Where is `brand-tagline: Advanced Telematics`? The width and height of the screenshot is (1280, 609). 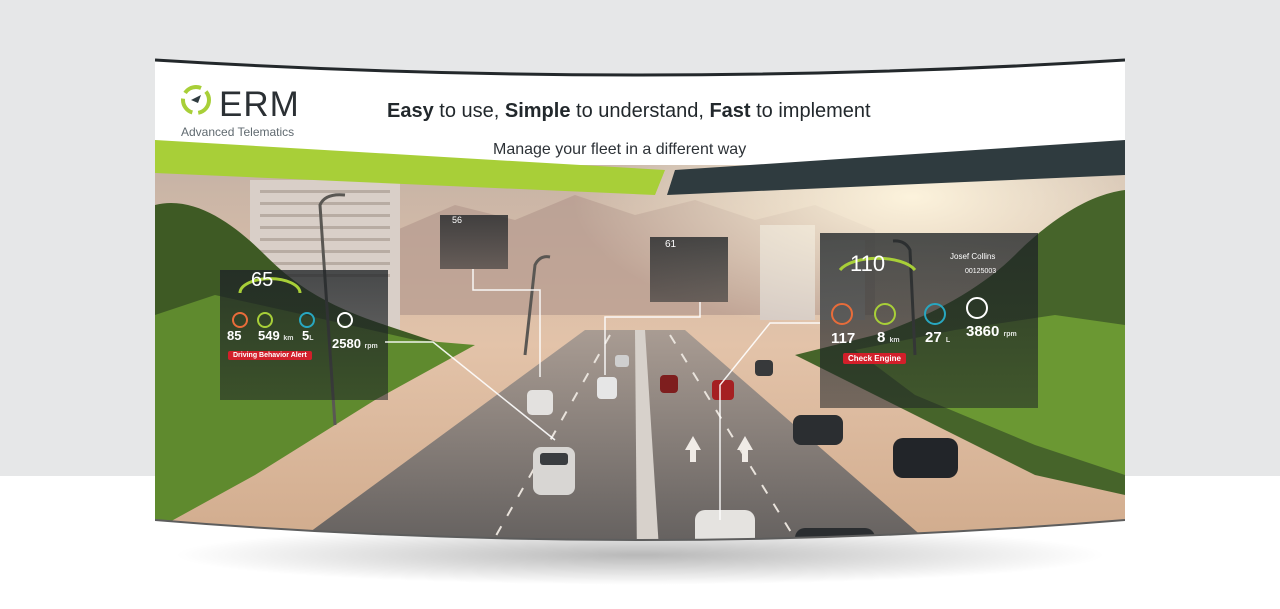
brand-tagline: Advanced Telematics is located at coordinates (238, 132).